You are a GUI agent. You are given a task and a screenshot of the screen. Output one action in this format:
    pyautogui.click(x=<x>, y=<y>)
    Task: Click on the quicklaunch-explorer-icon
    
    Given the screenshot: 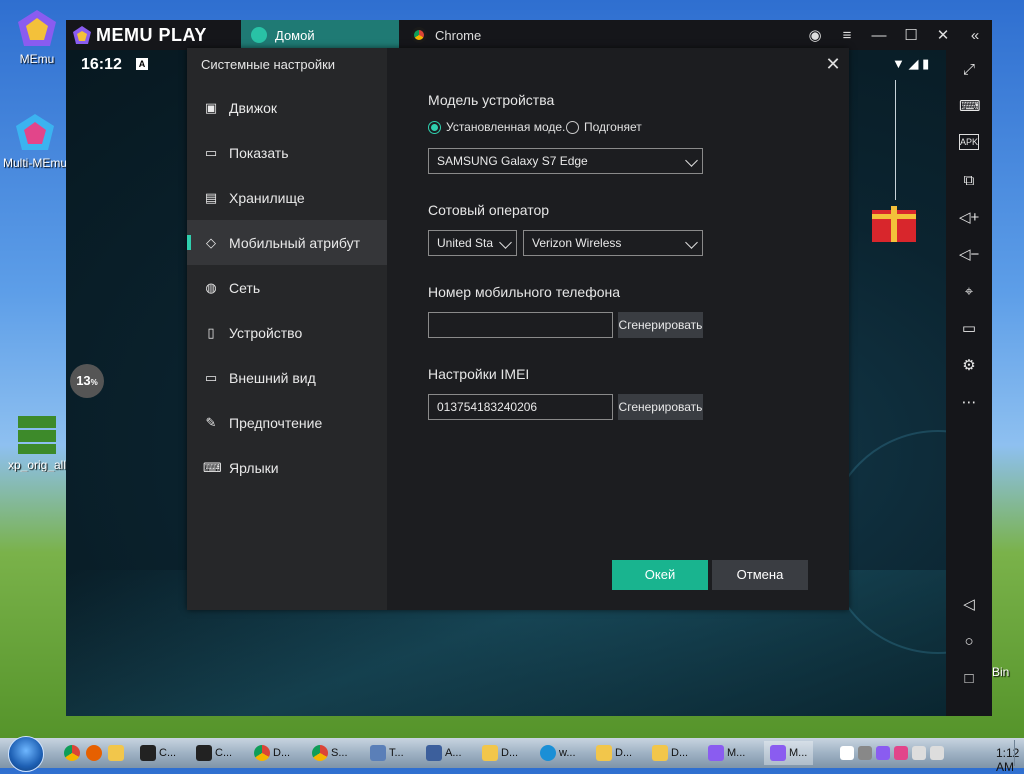 What is the action you would take?
    pyautogui.click(x=117, y=753)
    